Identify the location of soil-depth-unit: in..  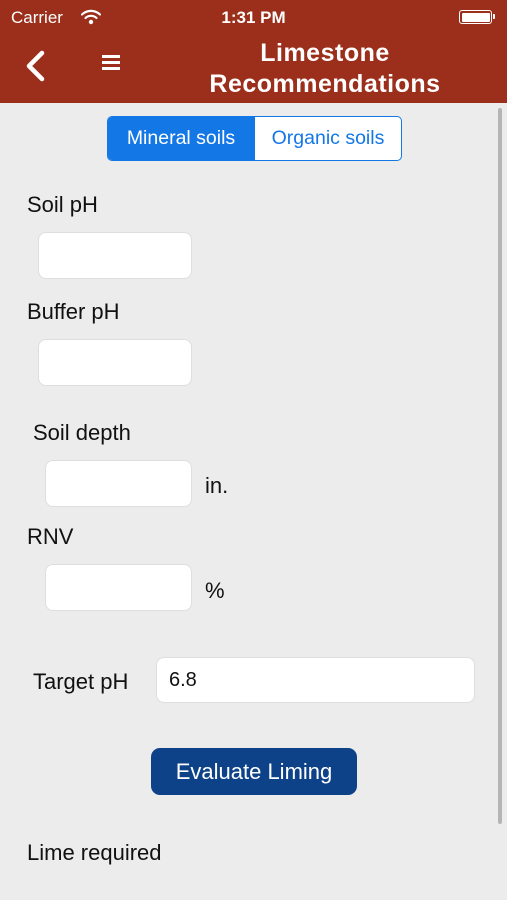
(217, 485).